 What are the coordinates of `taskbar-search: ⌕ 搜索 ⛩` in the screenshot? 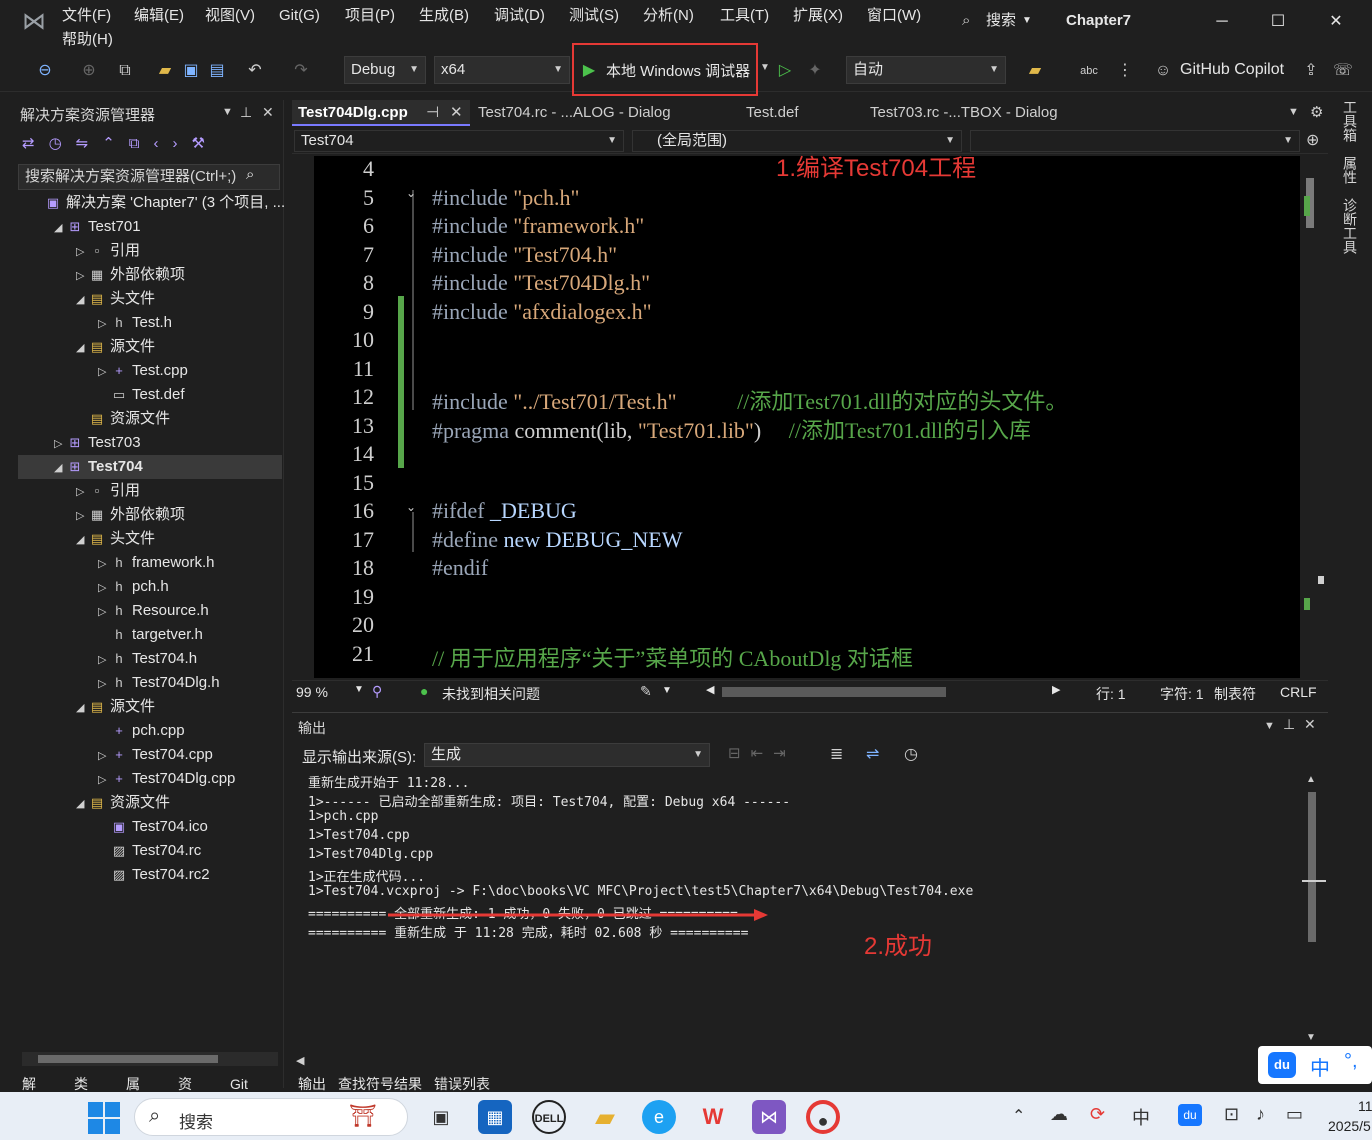 It's located at (271, 1117).